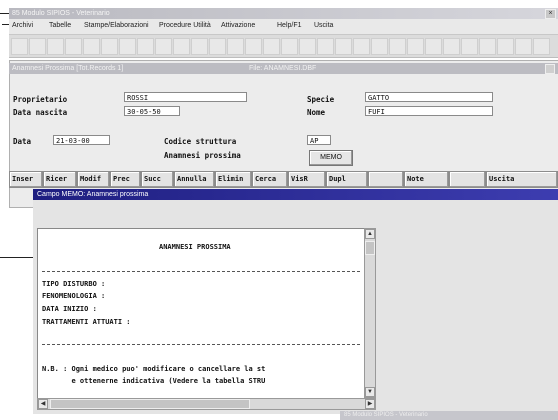 This screenshot has height=420, width=558. Describe the element at coordinates (429, 111) in the screenshot. I see `name-field: FUFI` at that location.